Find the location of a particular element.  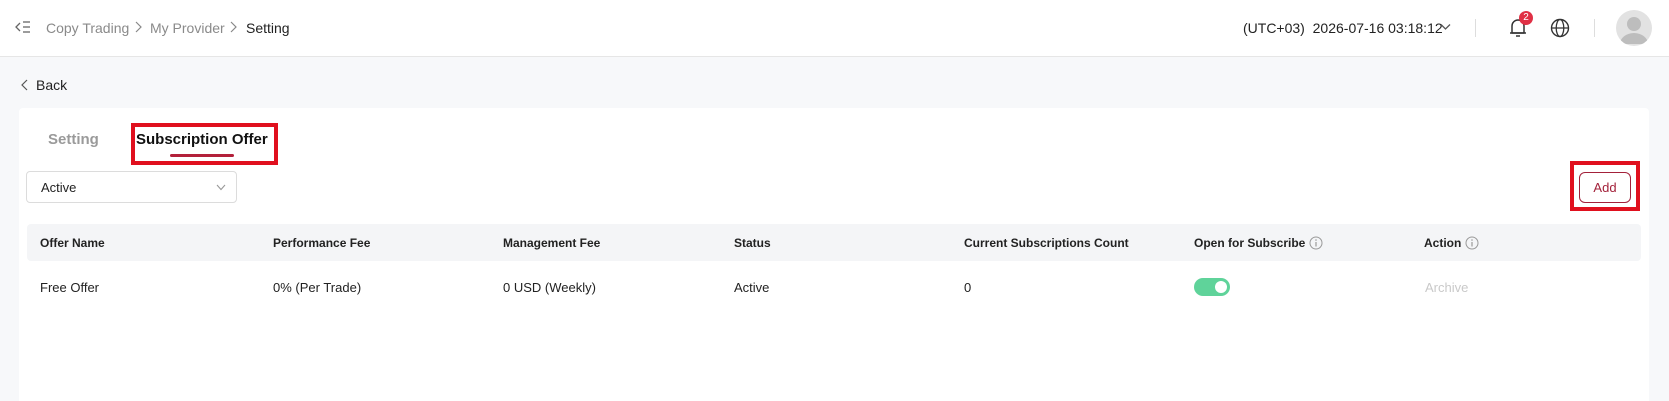

toggle-knob is located at coordinates (1221, 287).